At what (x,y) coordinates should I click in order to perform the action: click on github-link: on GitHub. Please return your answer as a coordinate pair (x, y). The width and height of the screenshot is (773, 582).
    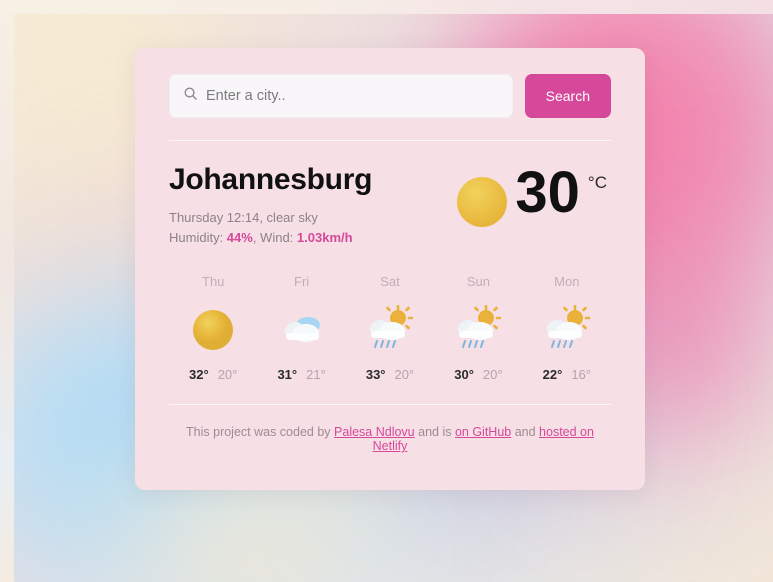
    Looking at the image, I should click on (483, 432).